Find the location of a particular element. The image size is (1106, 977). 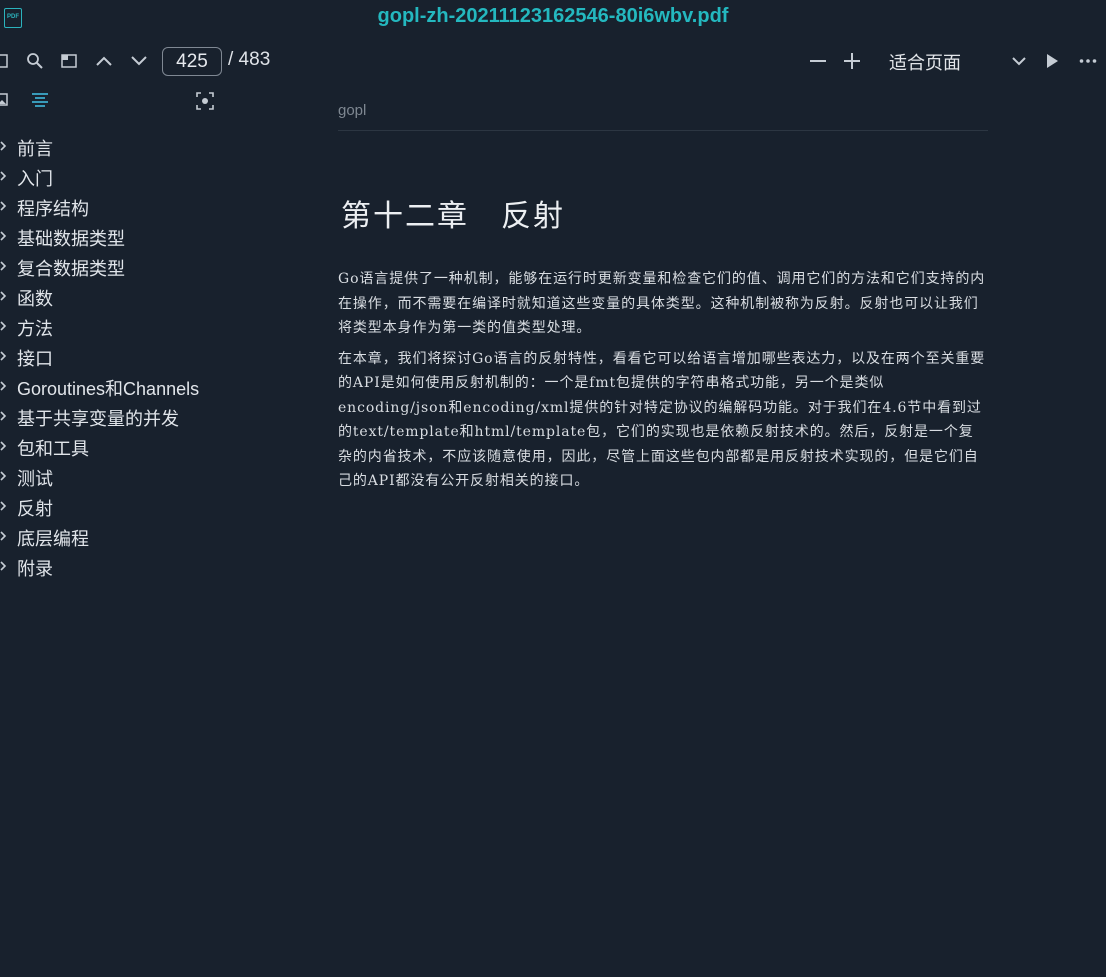

zoom-out-button is located at coordinates (818, 61).